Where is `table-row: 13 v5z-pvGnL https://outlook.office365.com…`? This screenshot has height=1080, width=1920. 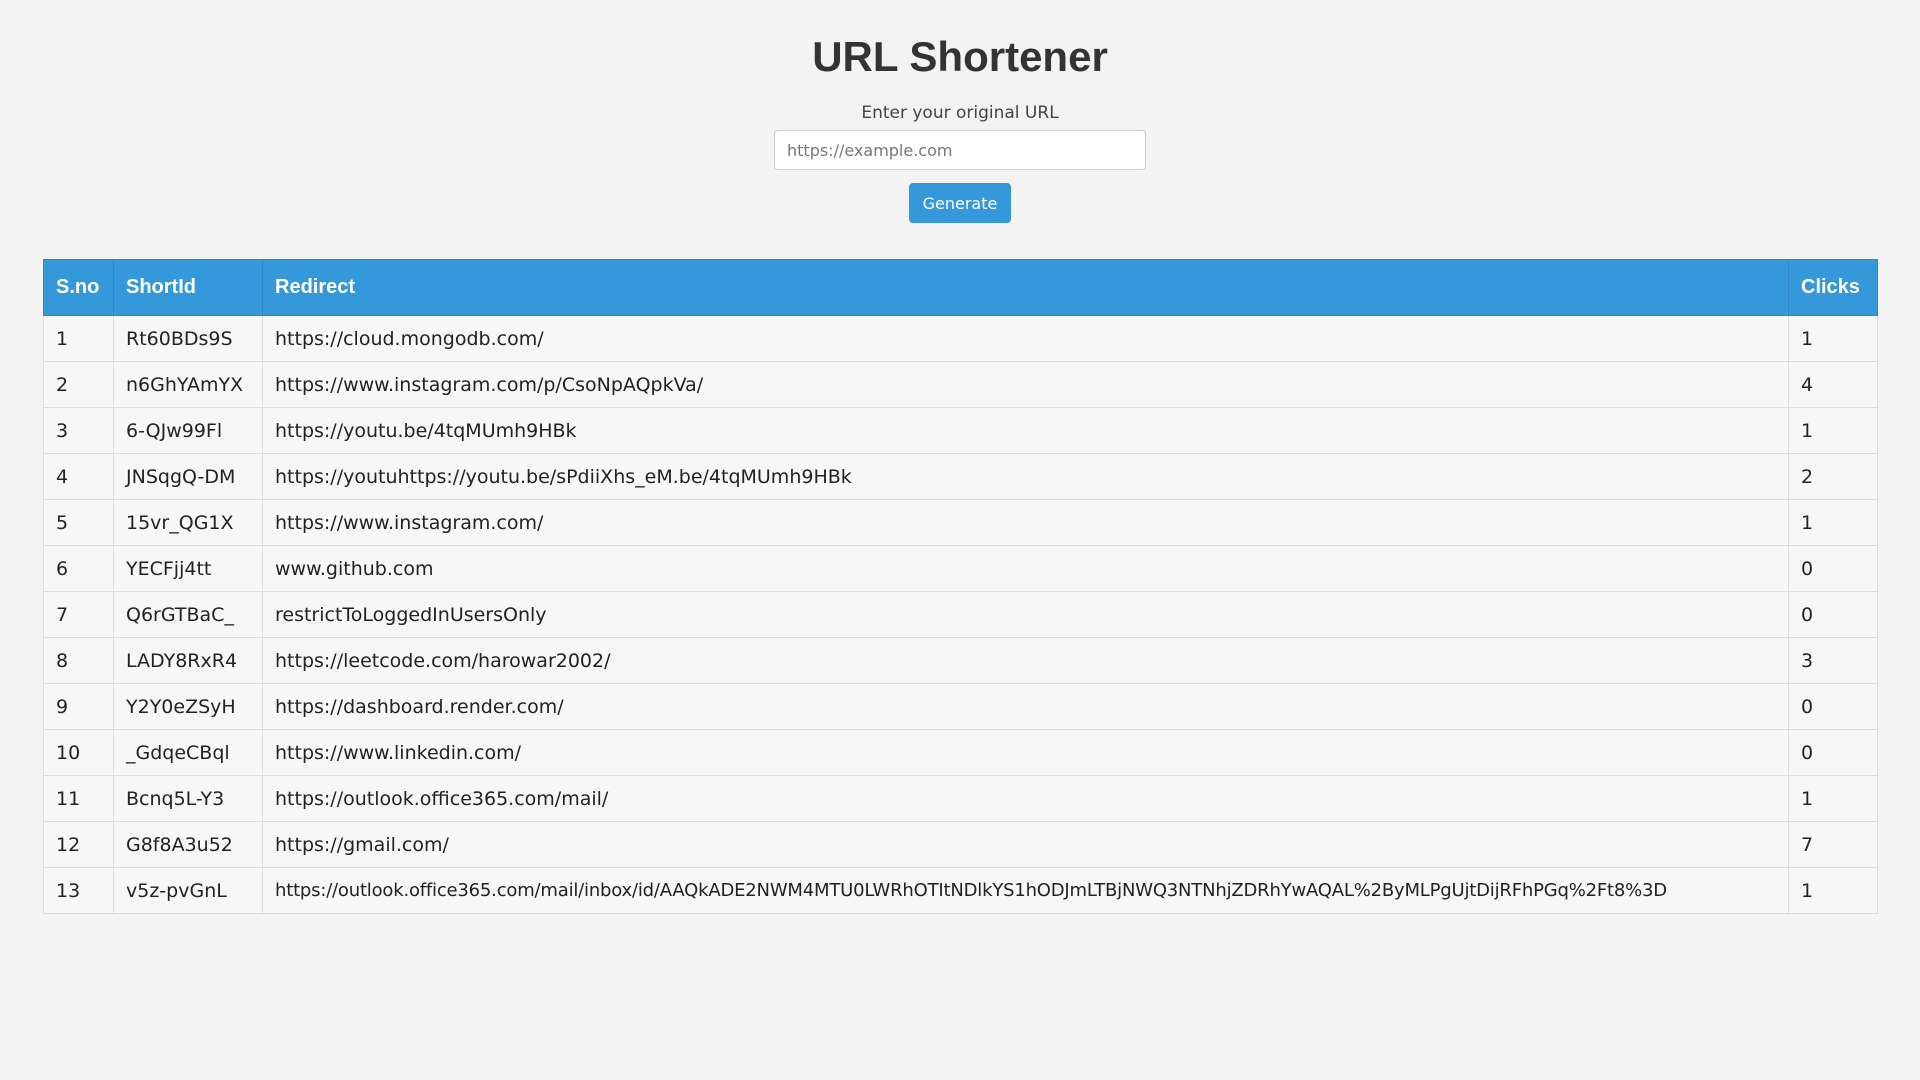 table-row: 13 v5z-pvGnL https://outlook.office365.com… is located at coordinates (960, 890).